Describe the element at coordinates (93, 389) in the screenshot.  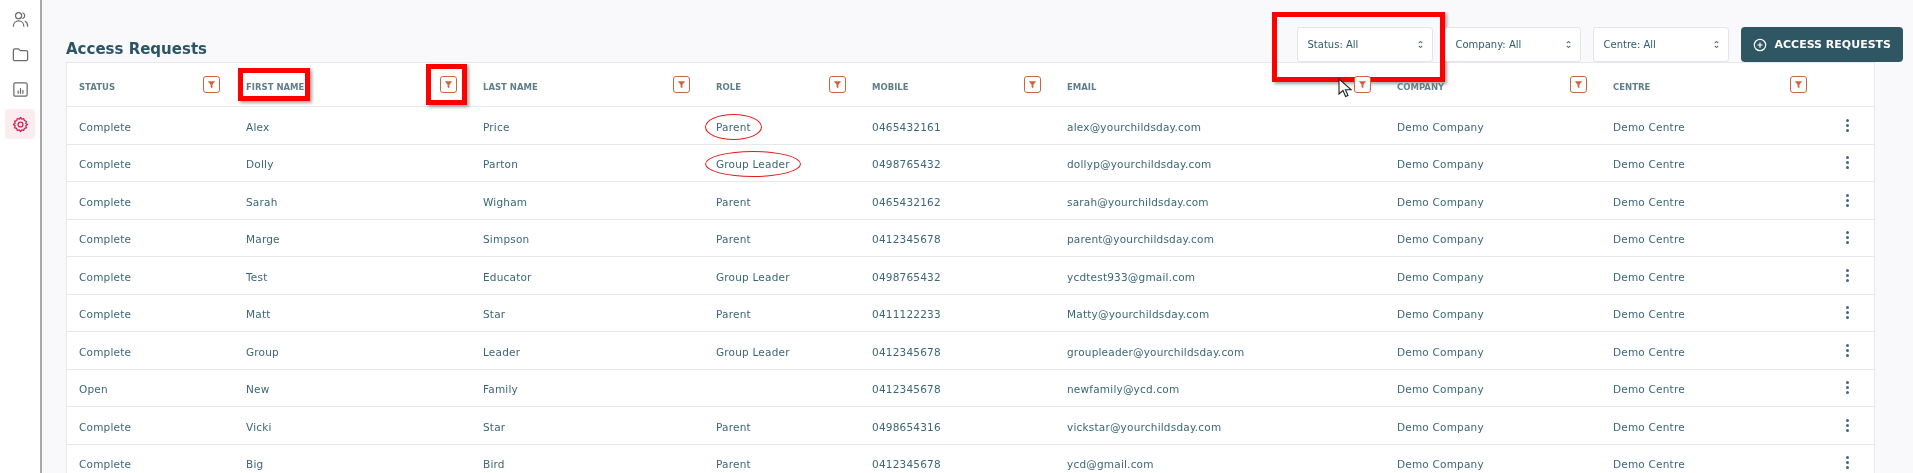
I see `table-cell: Open` at that location.